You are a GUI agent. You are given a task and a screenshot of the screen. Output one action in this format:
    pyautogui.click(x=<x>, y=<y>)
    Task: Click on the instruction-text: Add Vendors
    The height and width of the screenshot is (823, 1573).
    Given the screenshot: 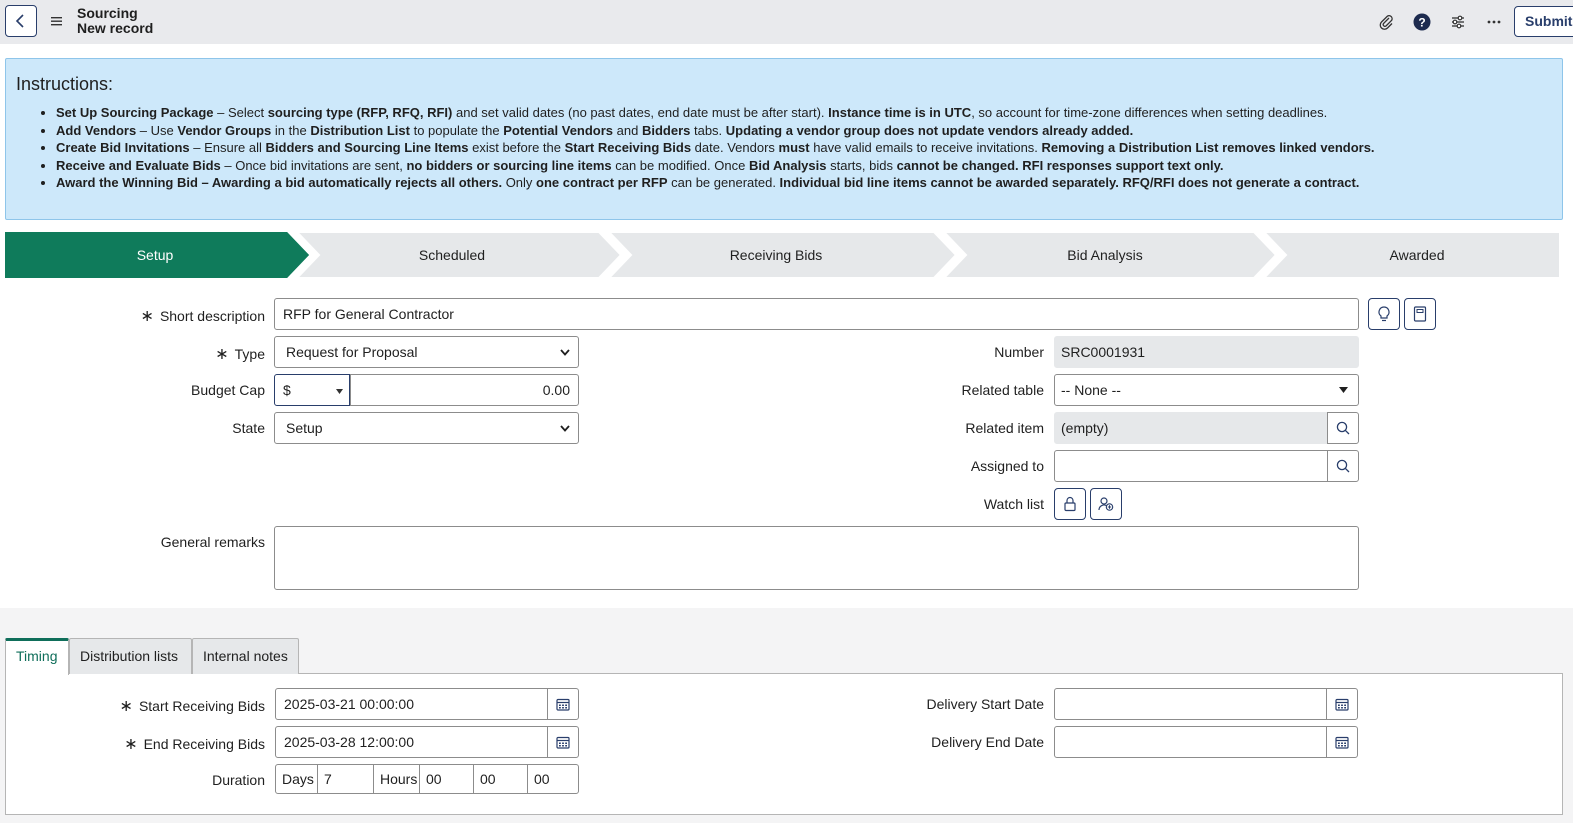 What is the action you would take?
    pyautogui.click(x=96, y=130)
    